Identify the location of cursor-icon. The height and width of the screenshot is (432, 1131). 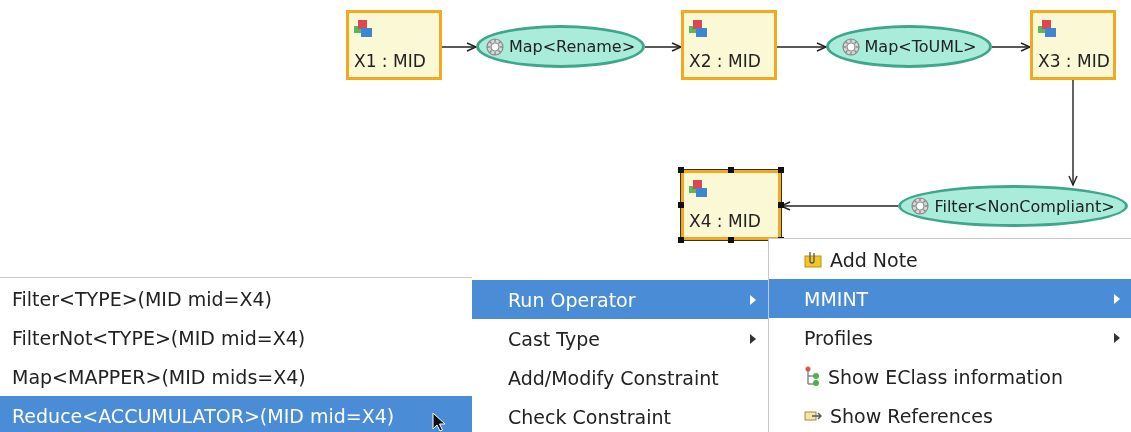
(439, 422).